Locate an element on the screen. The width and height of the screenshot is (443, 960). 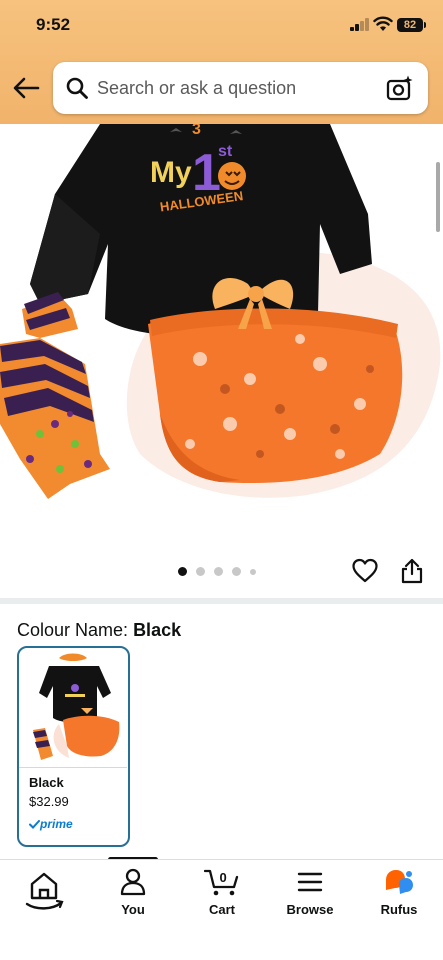
back-arrow-icon is located at coordinates (26, 88).